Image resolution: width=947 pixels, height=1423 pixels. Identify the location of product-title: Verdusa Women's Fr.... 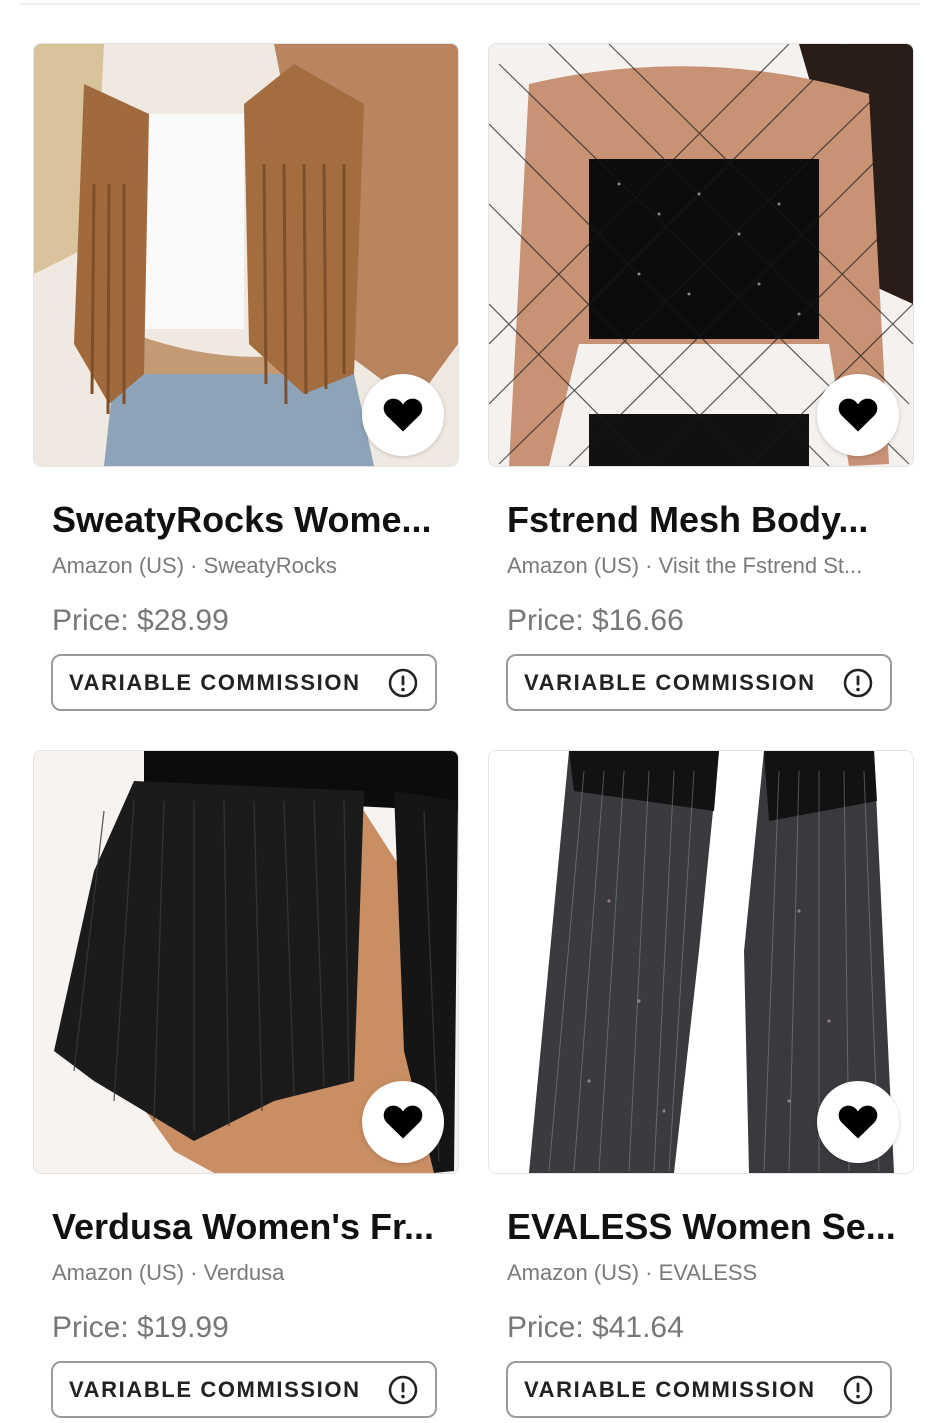
(252, 1227).